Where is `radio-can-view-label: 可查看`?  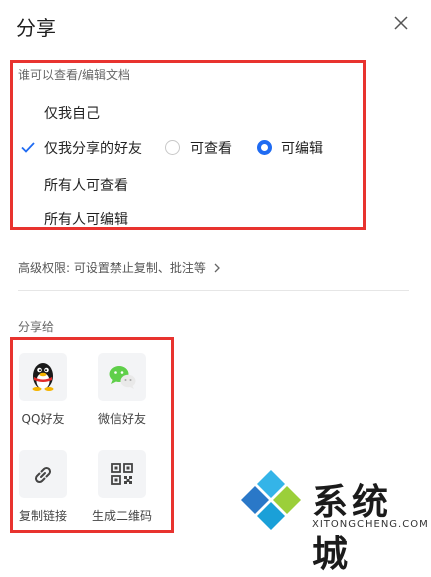
radio-can-view-label: 可查看 is located at coordinates (211, 148).